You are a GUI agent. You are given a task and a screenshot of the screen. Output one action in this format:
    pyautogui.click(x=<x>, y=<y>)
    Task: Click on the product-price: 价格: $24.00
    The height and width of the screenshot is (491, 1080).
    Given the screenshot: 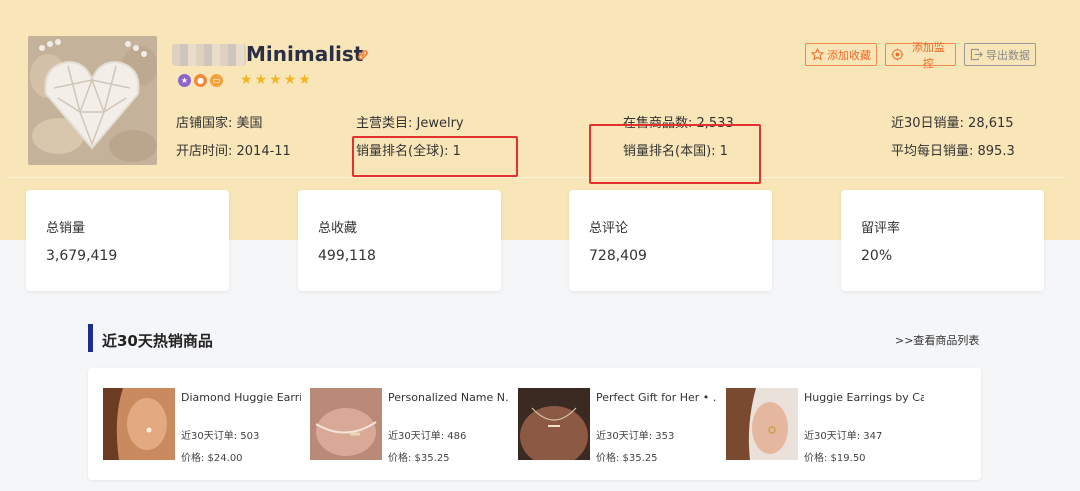 What is the action you would take?
    pyautogui.click(x=212, y=458)
    